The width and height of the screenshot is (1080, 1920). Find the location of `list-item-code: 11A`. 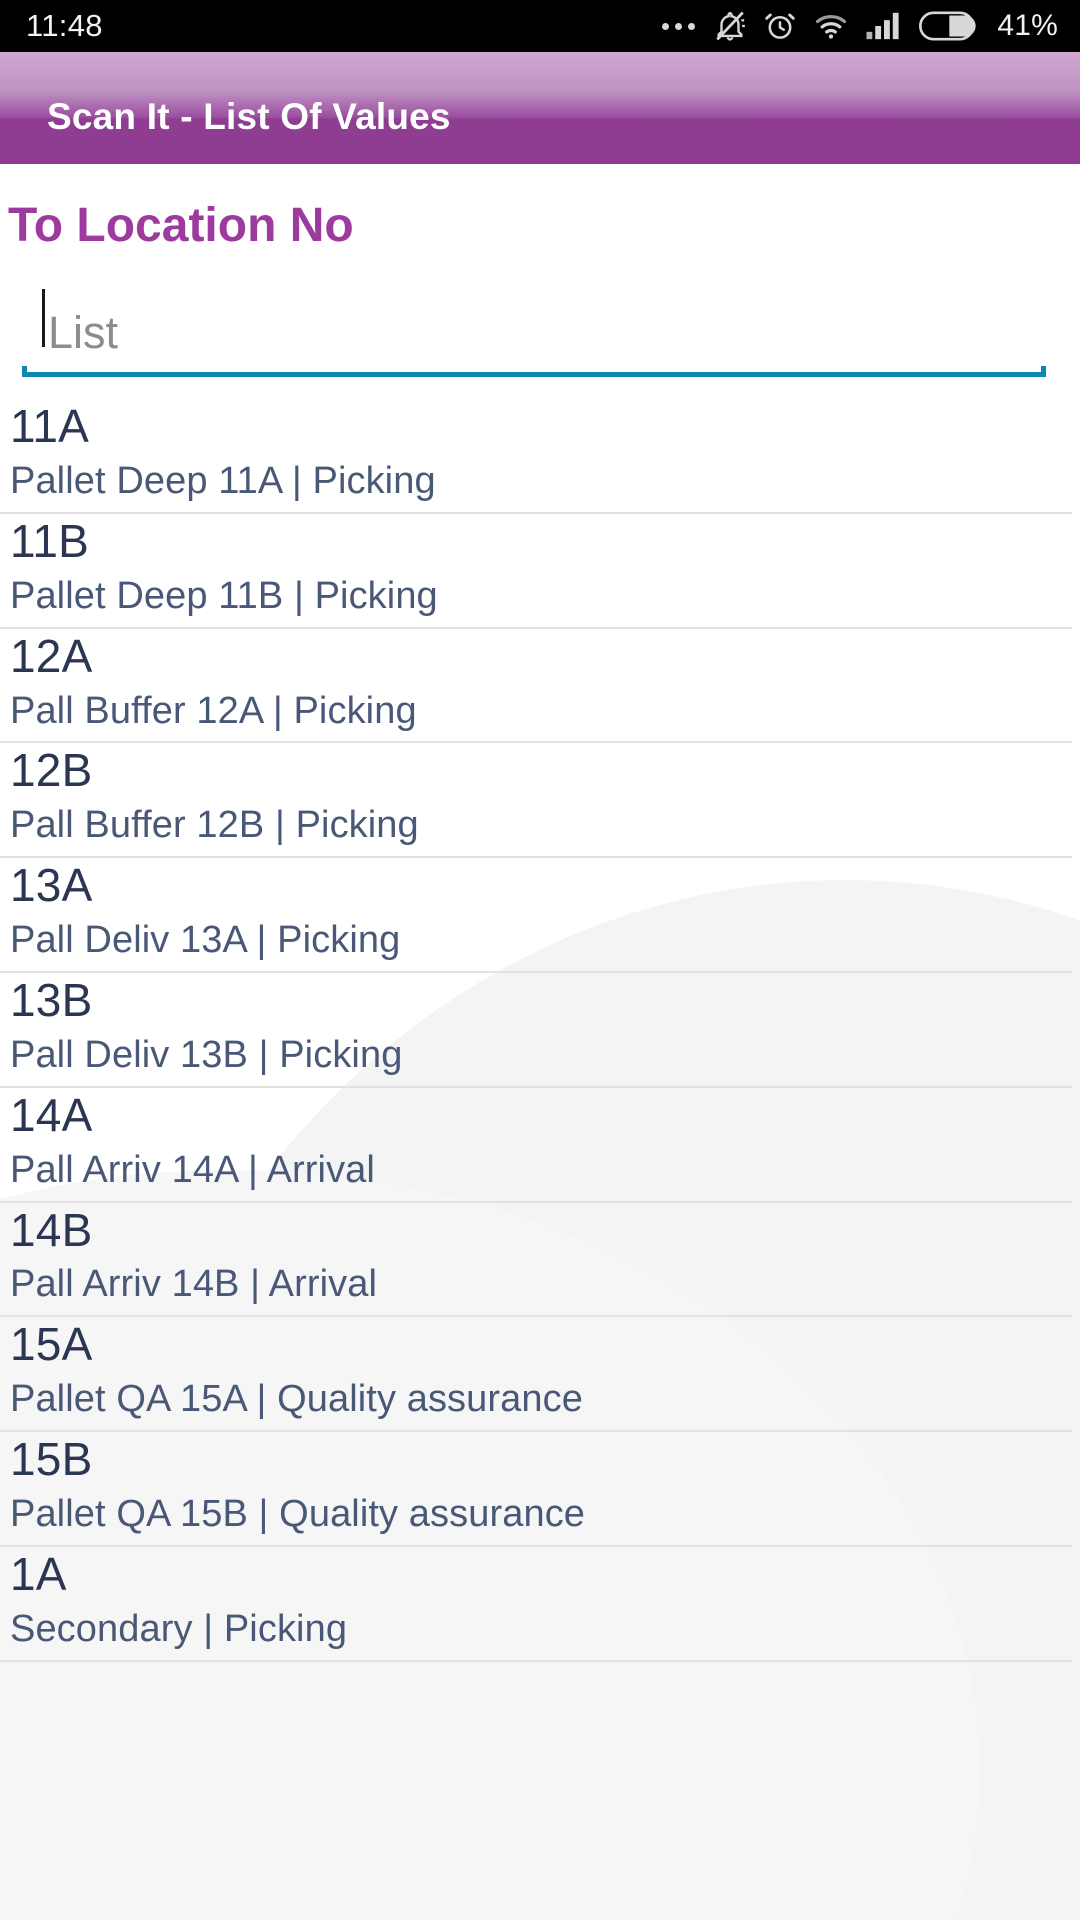

list-item-code: 11A is located at coordinates (50, 426).